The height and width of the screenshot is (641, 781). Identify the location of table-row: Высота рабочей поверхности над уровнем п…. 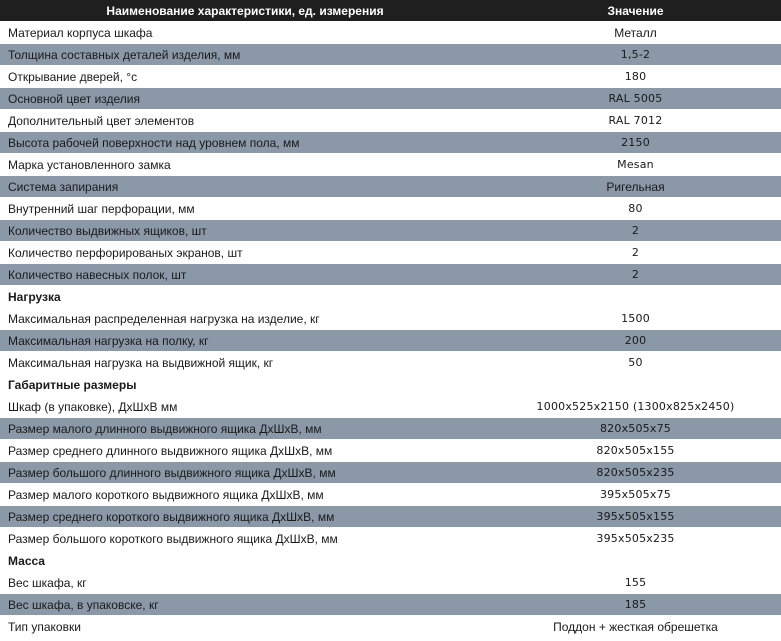
(390, 142).